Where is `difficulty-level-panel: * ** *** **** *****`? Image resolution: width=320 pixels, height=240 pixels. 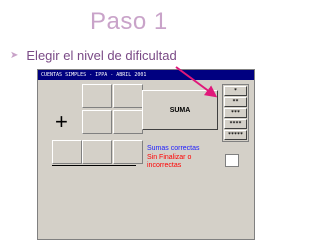 difficulty-level-panel: * ** *** **** ***** is located at coordinates (235, 113).